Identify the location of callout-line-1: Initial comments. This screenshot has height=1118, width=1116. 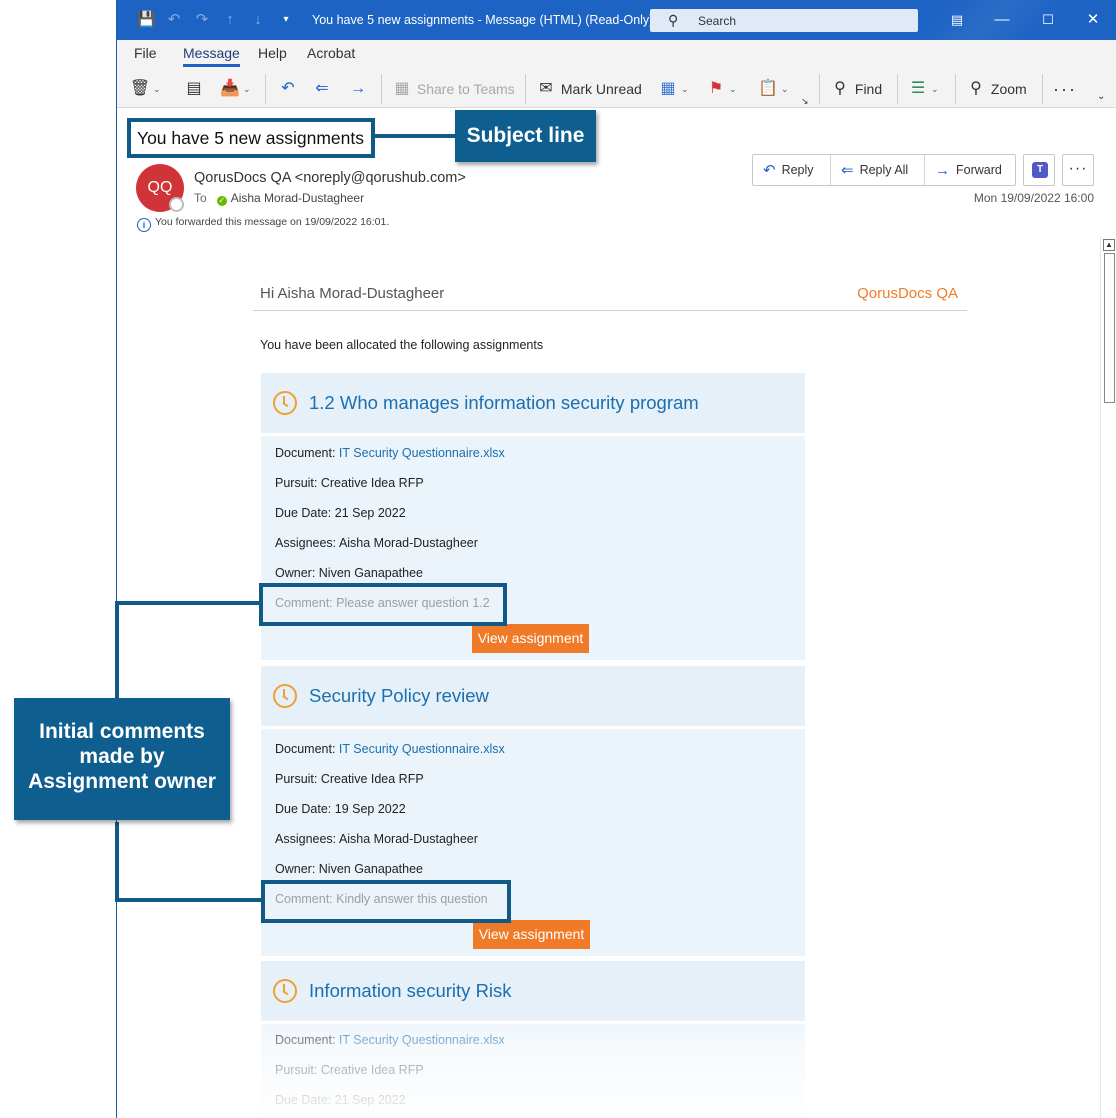
(122, 731).